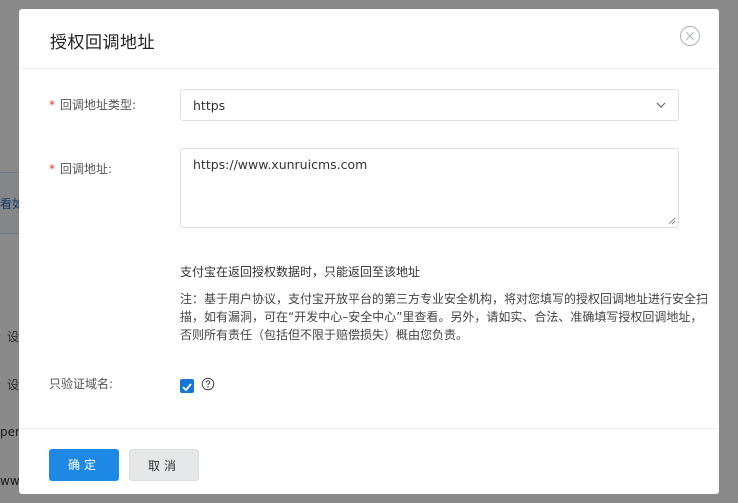 The height and width of the screenshot is (503, 738). What do you see at coordinates (93, 105) in the screenshot?
I see `callback-type-label: * 回调地址类型:` at bounding box center [93, 105].